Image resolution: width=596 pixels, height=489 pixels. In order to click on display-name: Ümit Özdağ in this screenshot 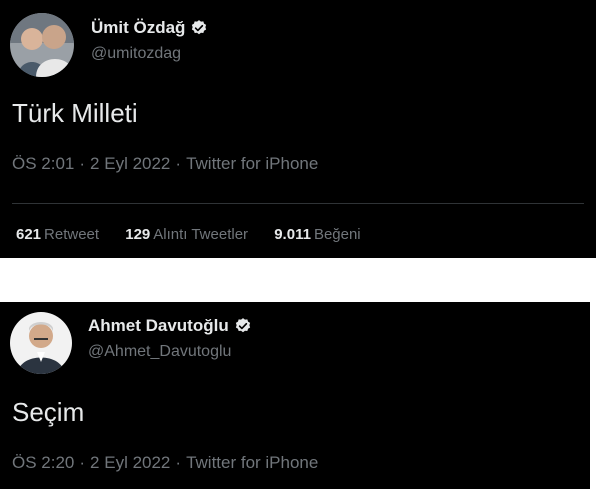, I will do `click(138, 28)`.